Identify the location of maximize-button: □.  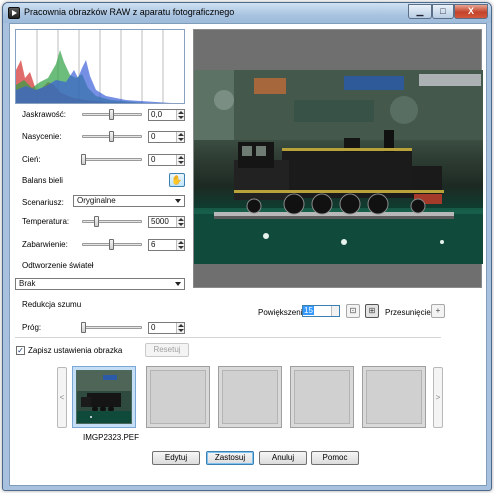
(443, 11).